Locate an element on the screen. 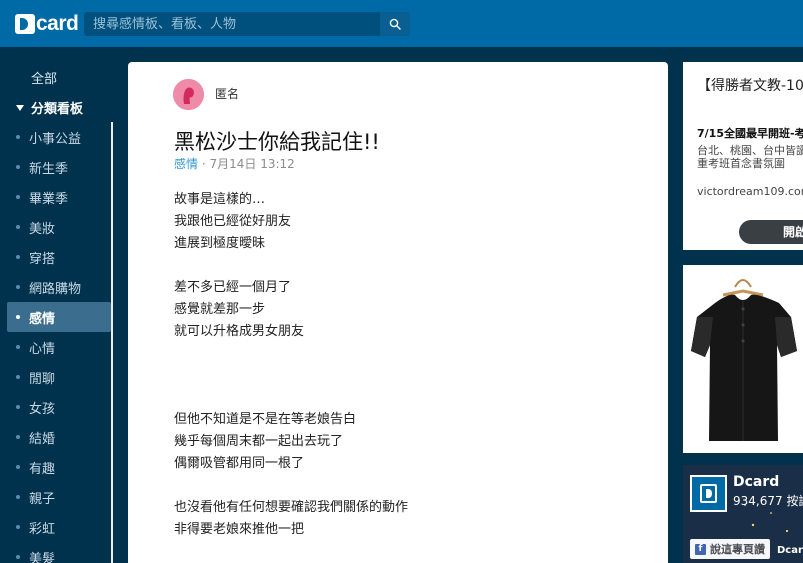 The height and width of the screenshot is (563, 803). post-line: 也沒看他有任何想要確認我們關係的動作 is located at coordinates (291, 507).